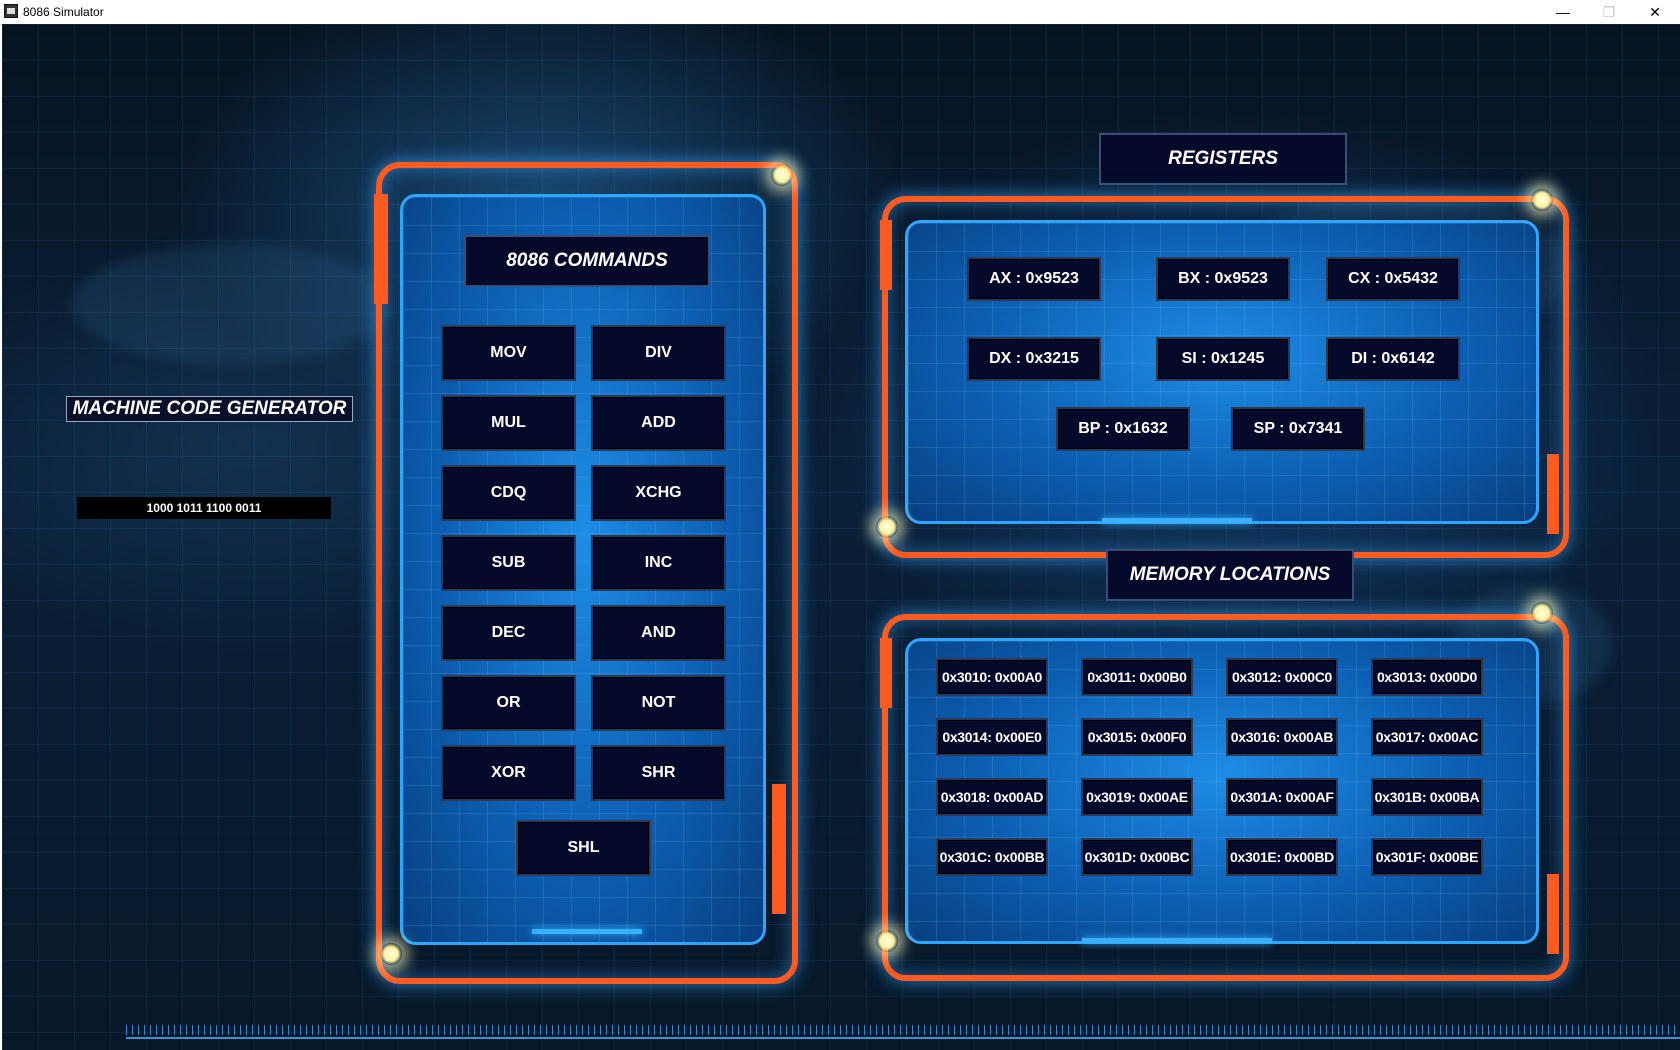 The image size is (1680, 1050). What do you see at coordinates (903, 1032) in the screenshot?
I see `decorative-ruler` at bounding box center [903, 1032].